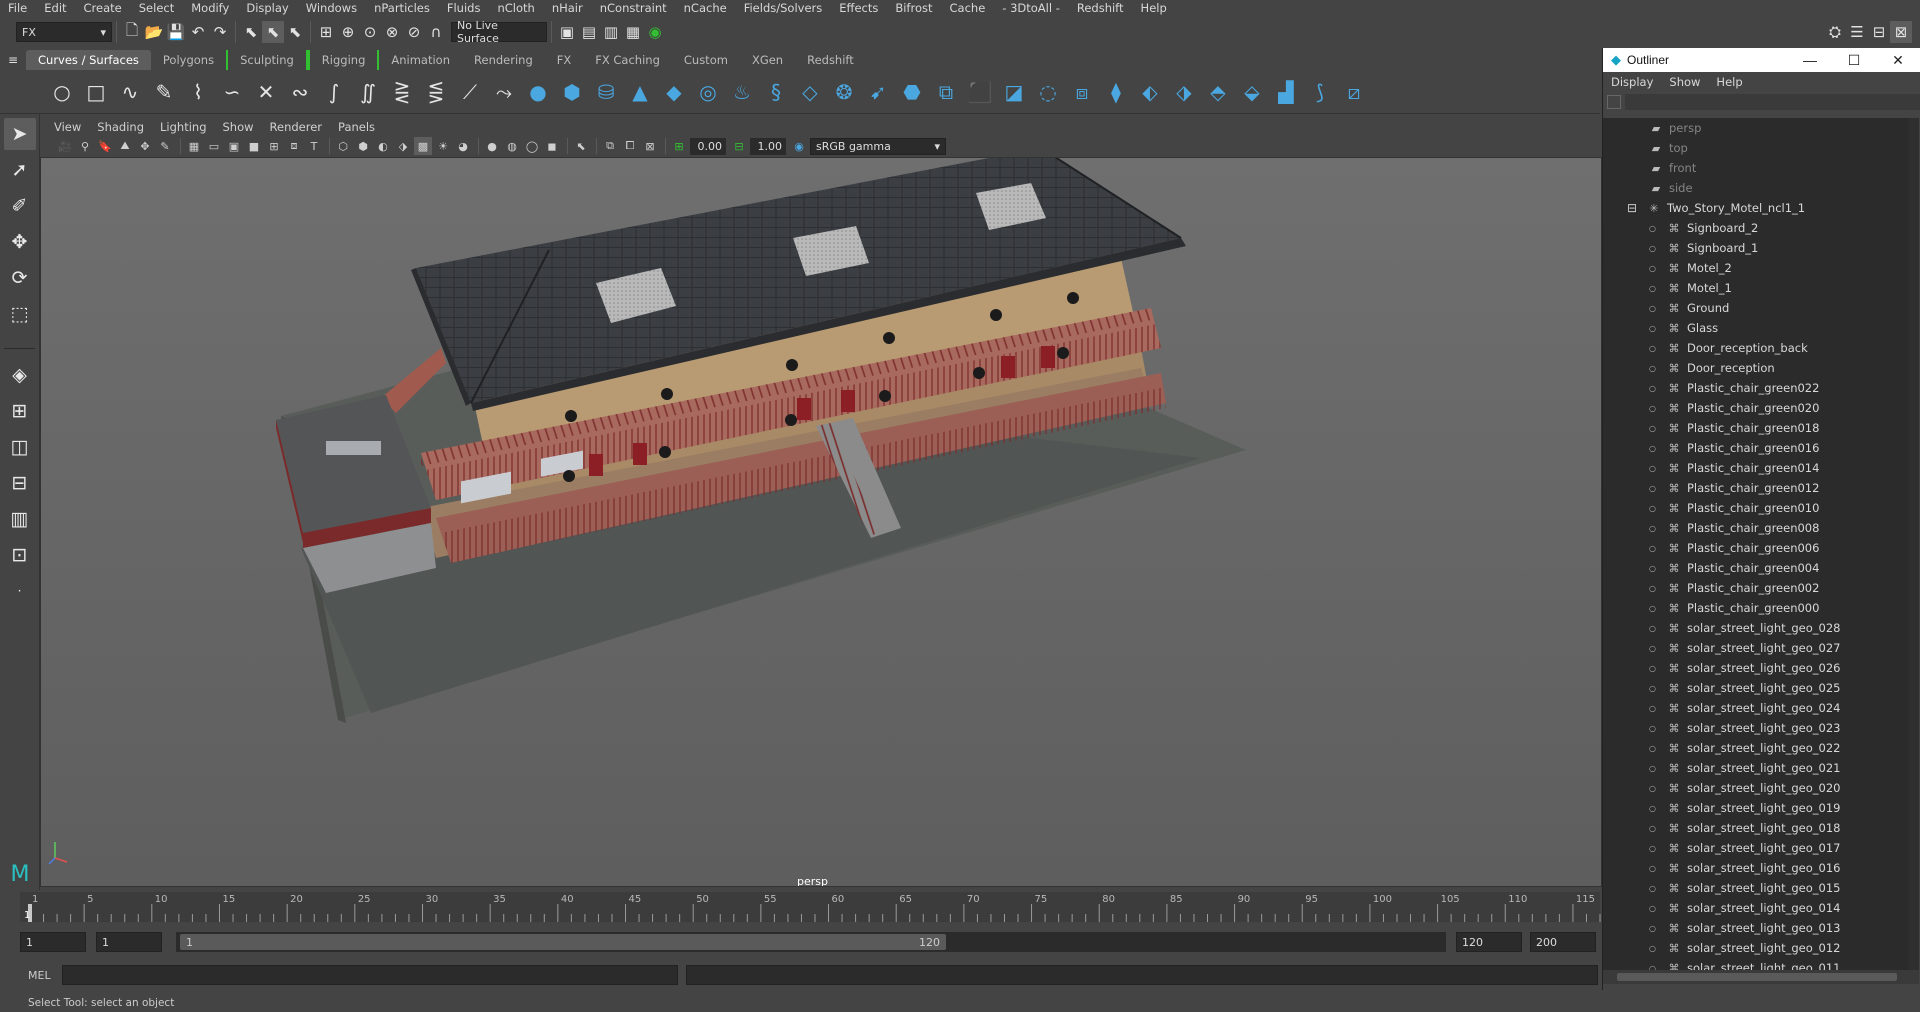 The height and width of the screenshot is (1012, 1920). Describe the element at coordinates (464, 8) in the screenshot. I see `menu-fluids: Fluids` at that location.